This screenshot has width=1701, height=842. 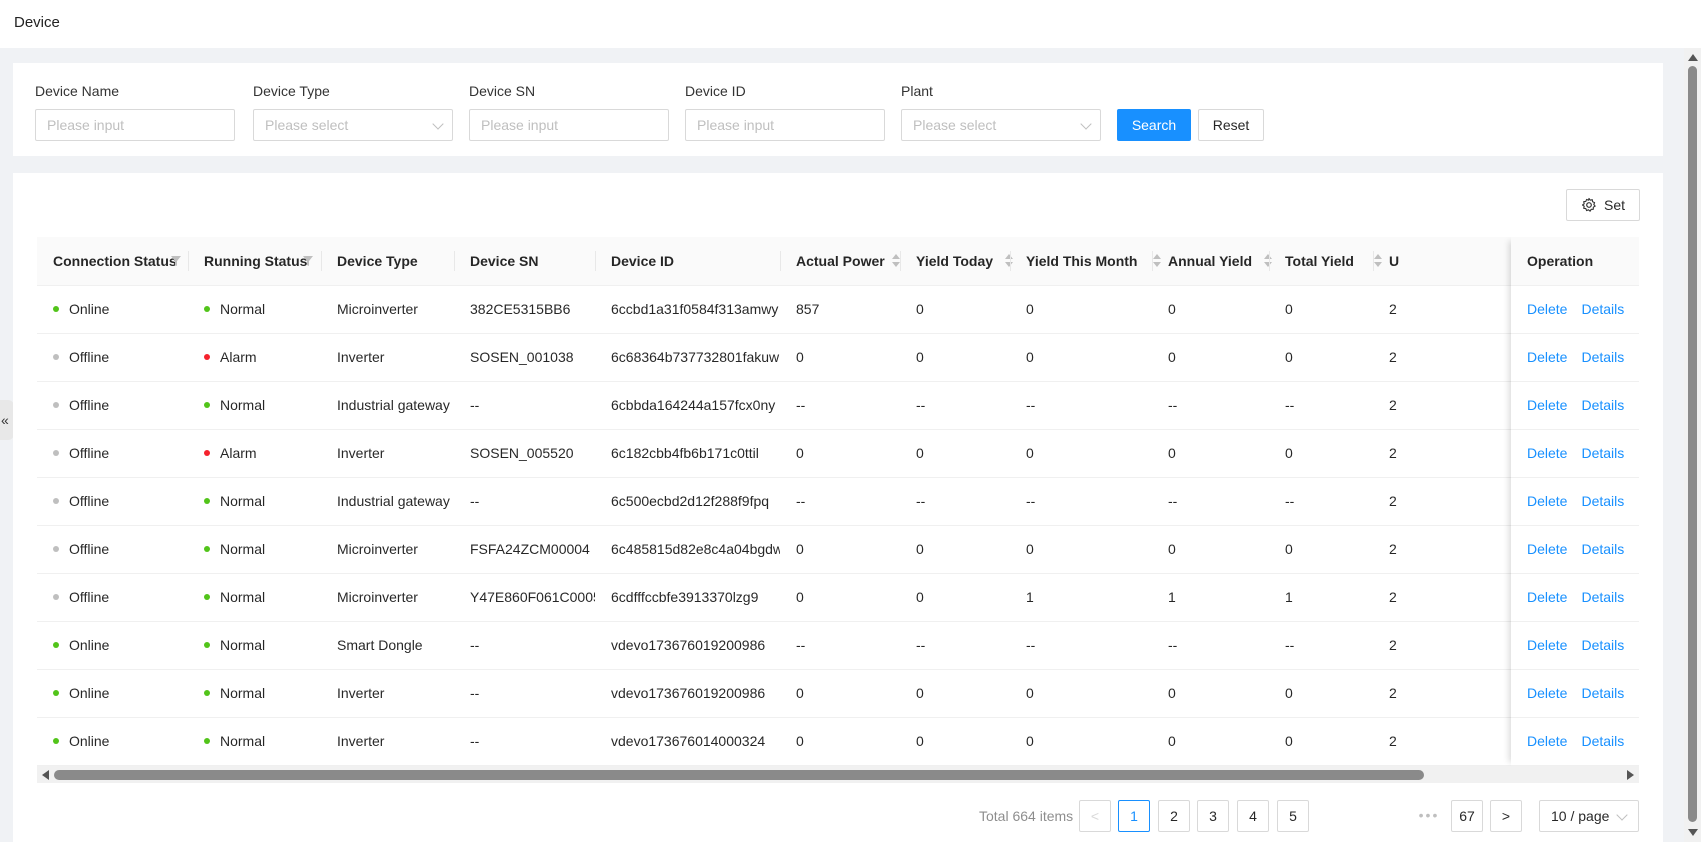 I want to click on reset-button: Reset, so click(x=1231, y=125).